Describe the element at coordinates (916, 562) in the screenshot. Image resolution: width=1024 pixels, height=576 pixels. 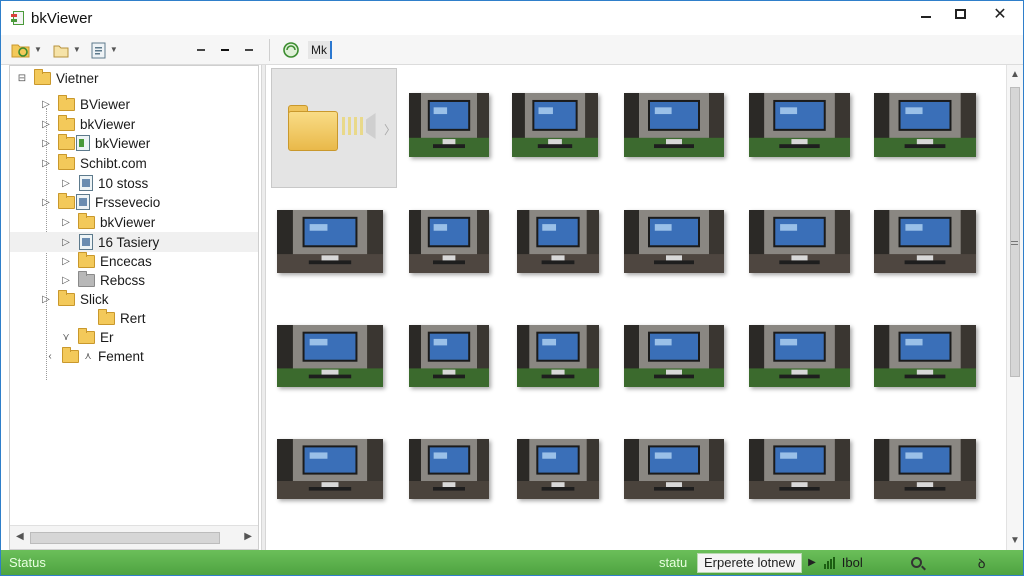
I see `search-icon` at that location.